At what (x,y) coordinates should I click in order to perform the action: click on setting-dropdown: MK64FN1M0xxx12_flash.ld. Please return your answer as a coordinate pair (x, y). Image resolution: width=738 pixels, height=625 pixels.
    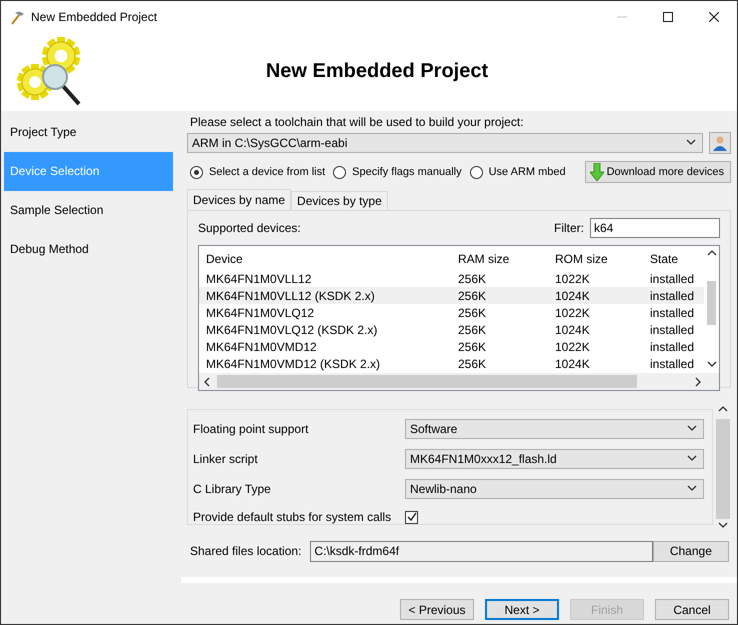
    Looking at the image, I should click on (554, 459).